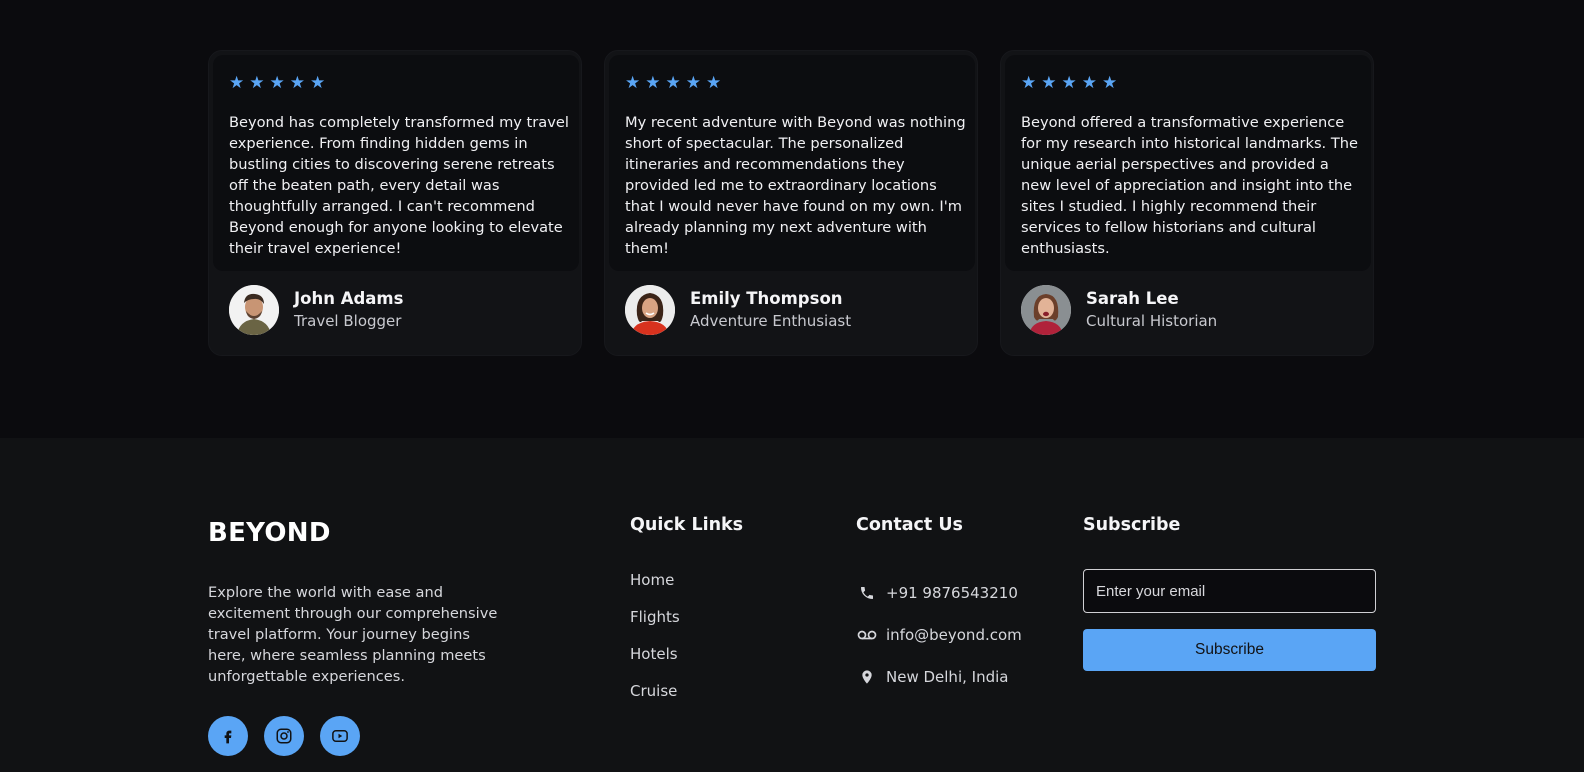  What do you see at coordinates (655, 588) in the screenshot?
I see `footer-link-home: Home` at bounding box center [655, 588].